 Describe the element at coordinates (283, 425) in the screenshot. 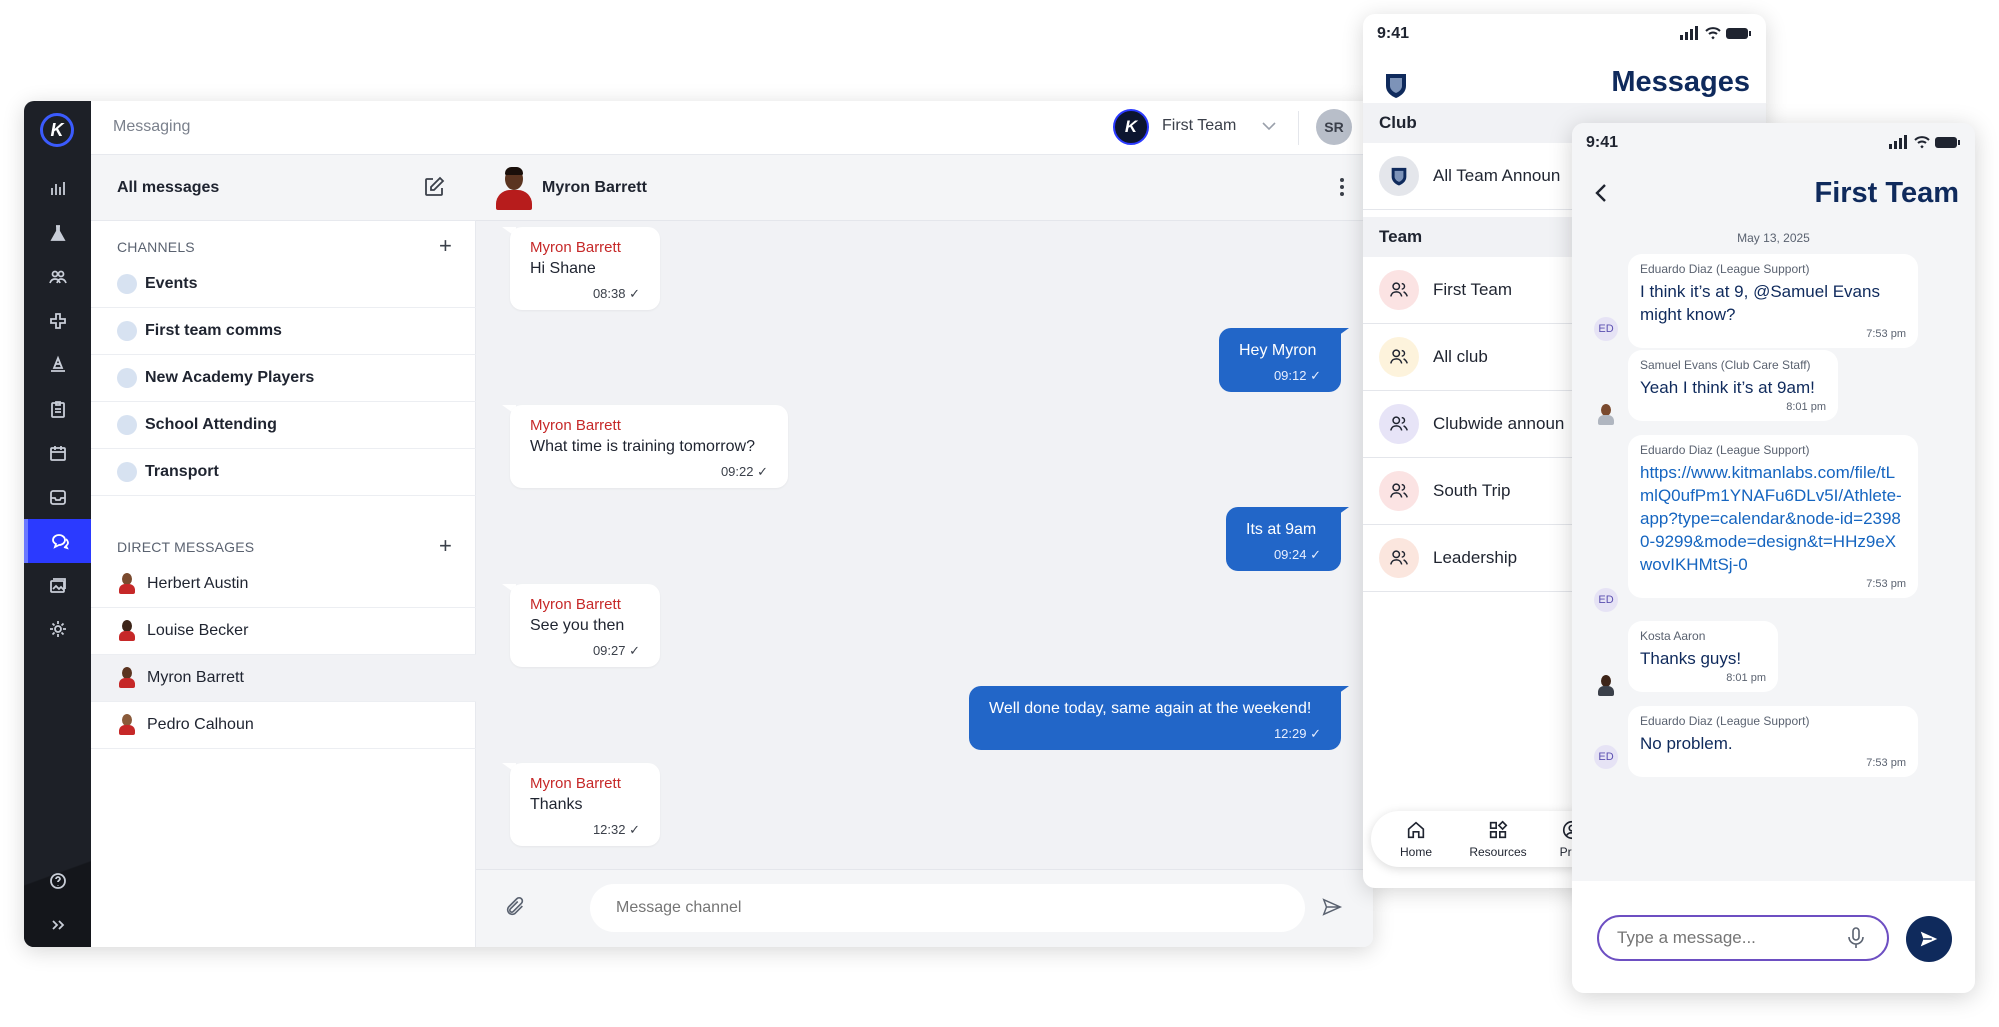

I see `channel-item: School Attending` at that location.